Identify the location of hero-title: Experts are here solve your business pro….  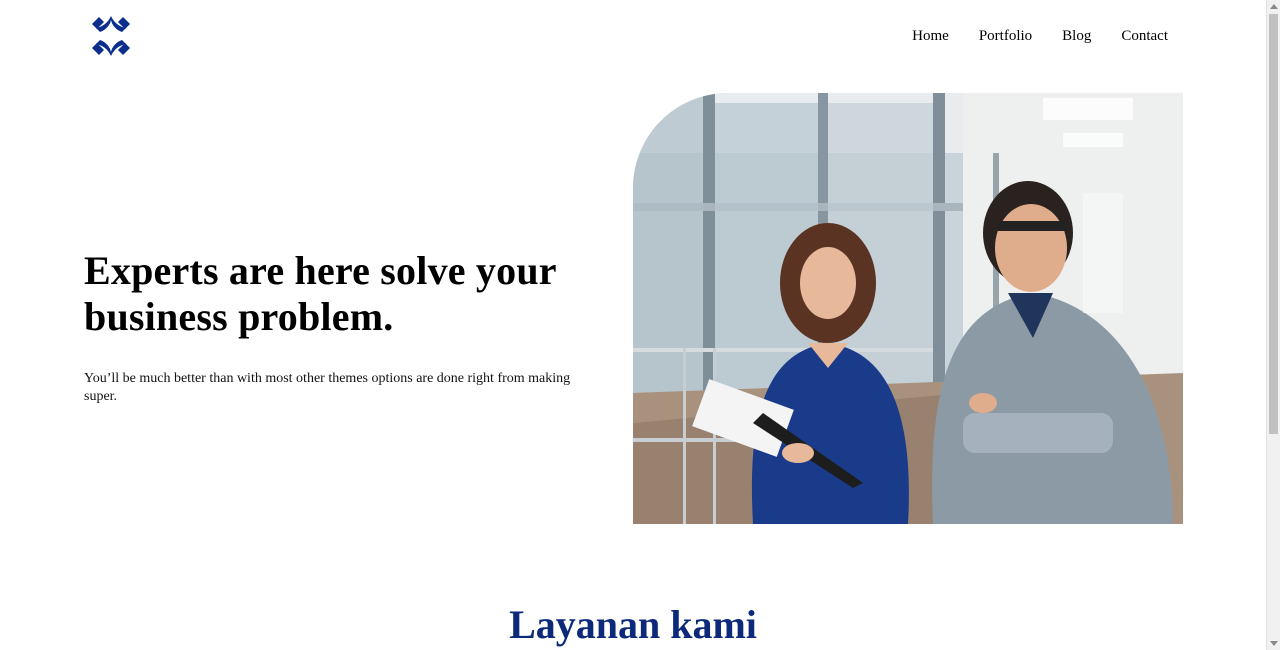
(320, 293).